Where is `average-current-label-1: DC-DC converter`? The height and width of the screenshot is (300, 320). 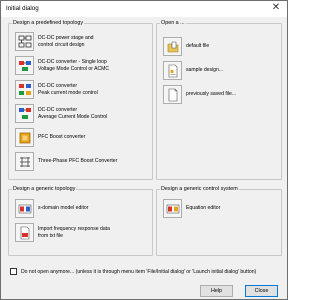 average-current-label-1: DC-DC converter is located at coordinates (58, 109).